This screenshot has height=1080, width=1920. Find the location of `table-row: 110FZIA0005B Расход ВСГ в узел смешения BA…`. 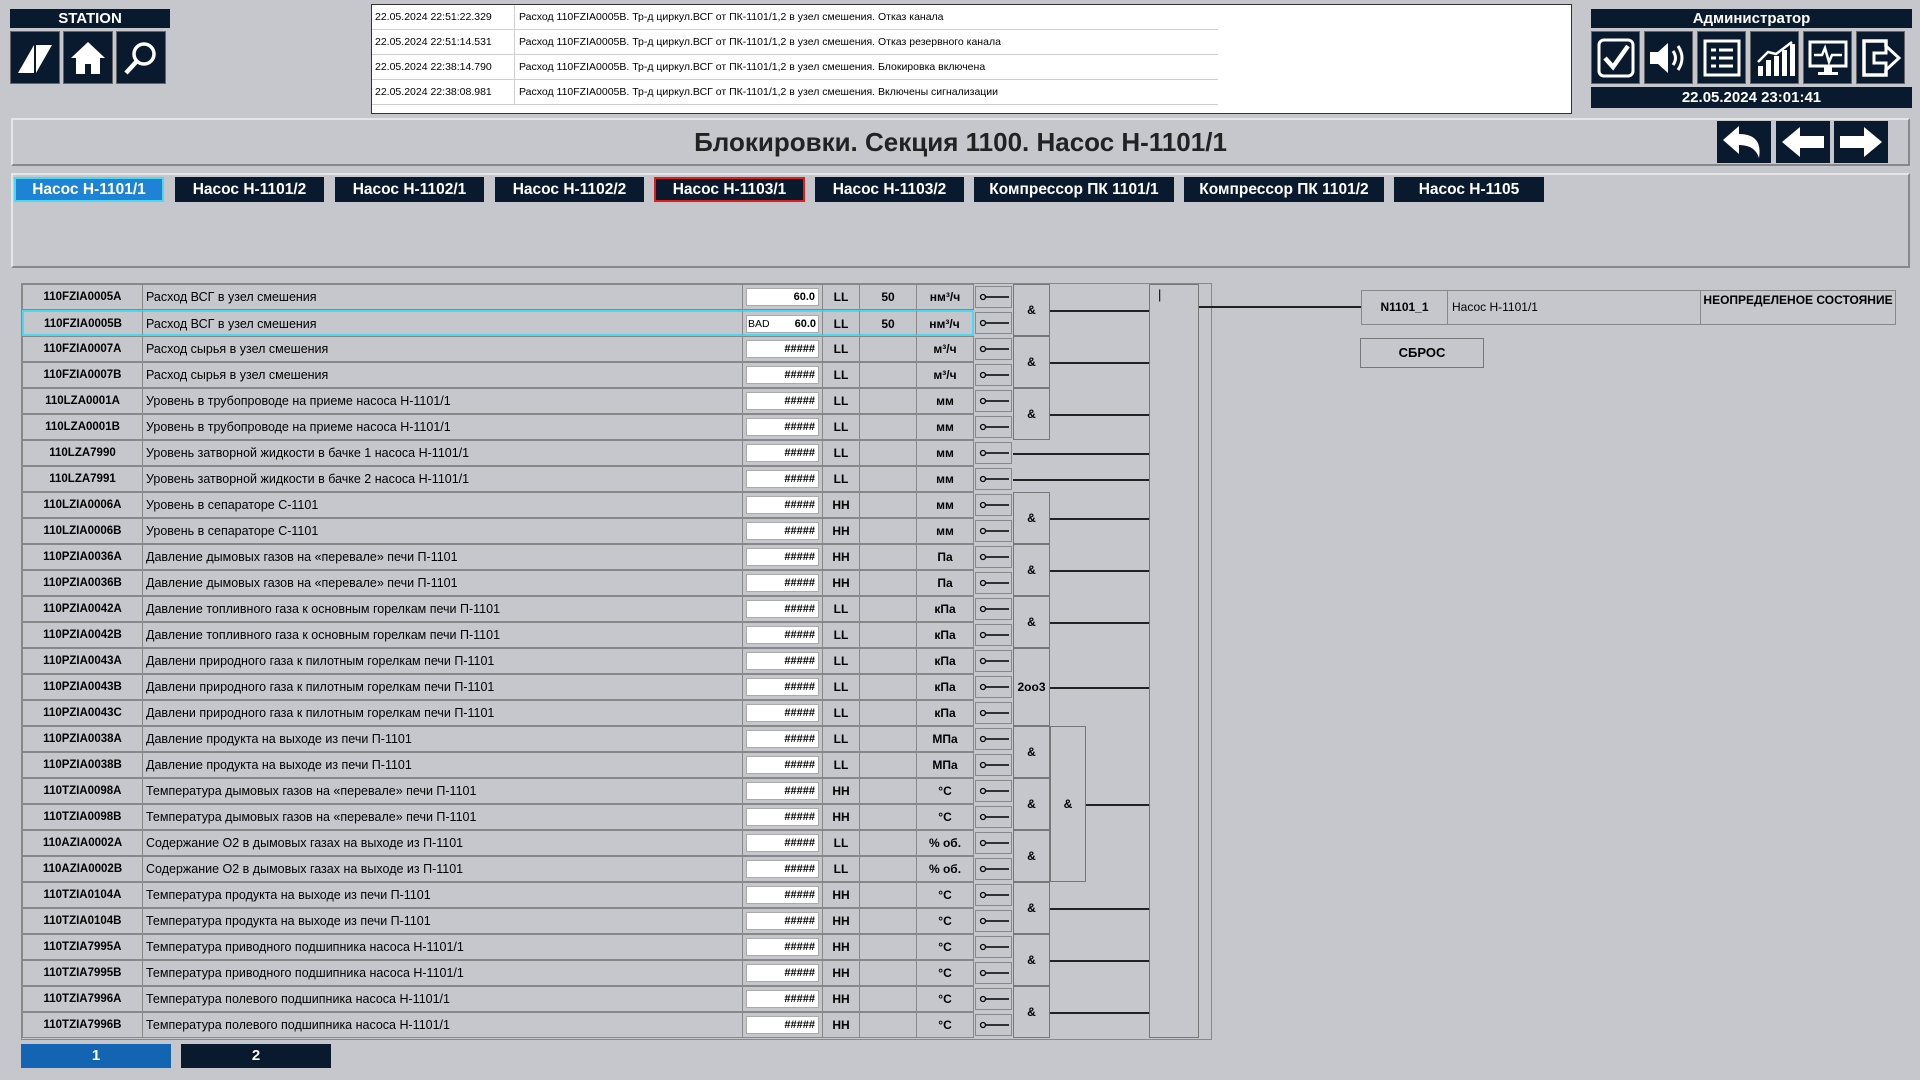

table-row: 110FZIA0005B Расход ВСГ в узел смешения BA… is located at coordinates (498, 323).